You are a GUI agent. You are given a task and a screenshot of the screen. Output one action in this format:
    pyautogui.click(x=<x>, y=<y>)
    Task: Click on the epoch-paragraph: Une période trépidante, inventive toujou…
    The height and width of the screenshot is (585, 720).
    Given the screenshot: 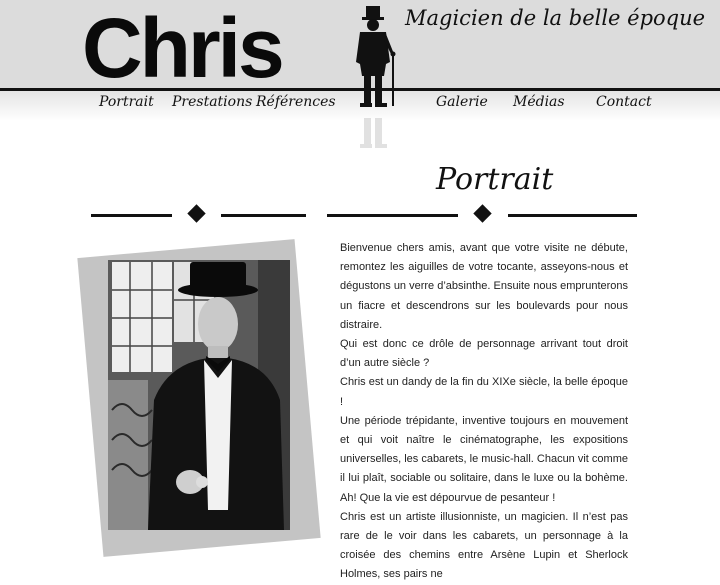 What is the action you would take?
    pyautogui.click(x=484, y=459)
    